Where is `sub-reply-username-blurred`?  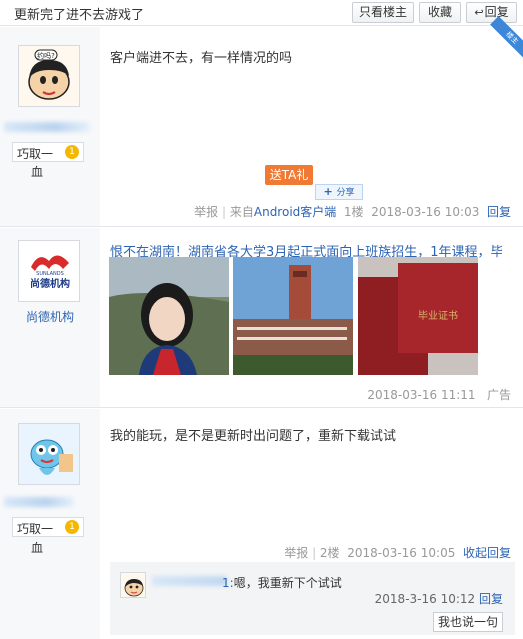
sub-reply-username-blurred is located at coordinates (189, 581).